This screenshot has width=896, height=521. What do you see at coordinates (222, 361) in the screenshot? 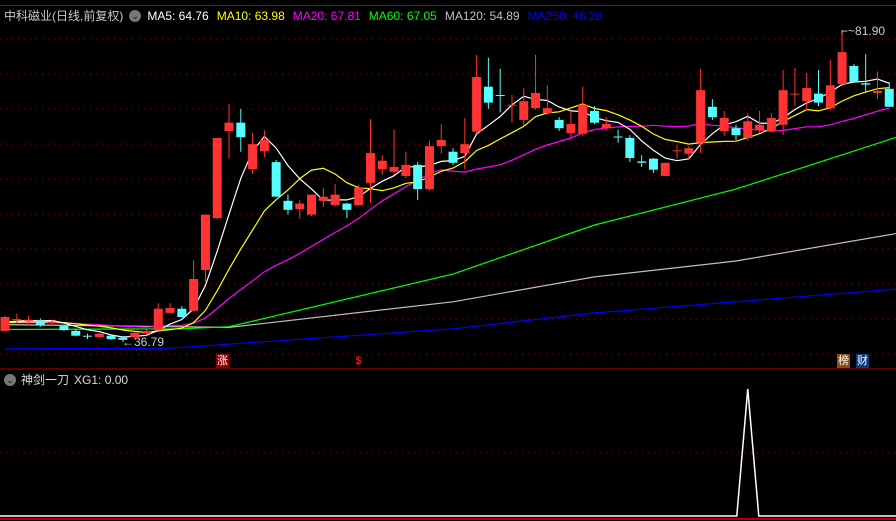
I see `event-marker-0: 涨` at bounding box center [222, 361].